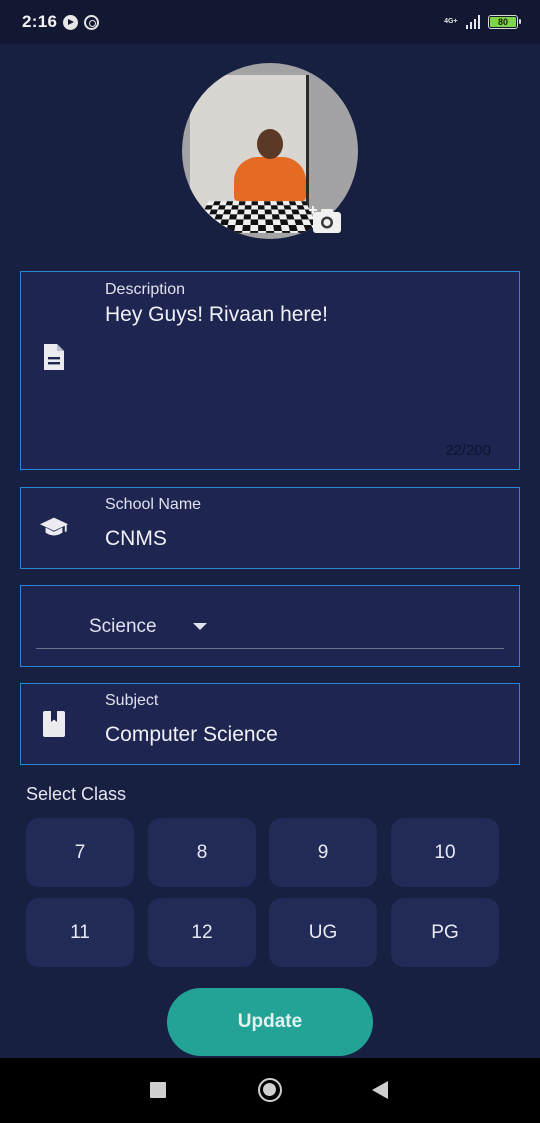  Describe the element at coordinates (445, 932) in the screenshot. I see `class-option-pg: PG` at that location.